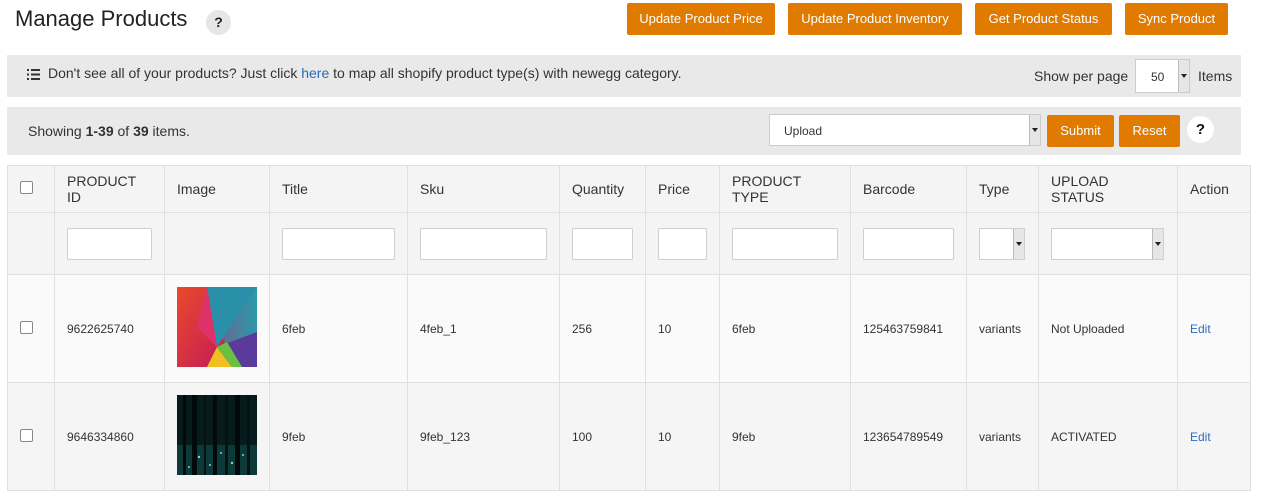  I want to click on price-filter-input, so click(682, 243).